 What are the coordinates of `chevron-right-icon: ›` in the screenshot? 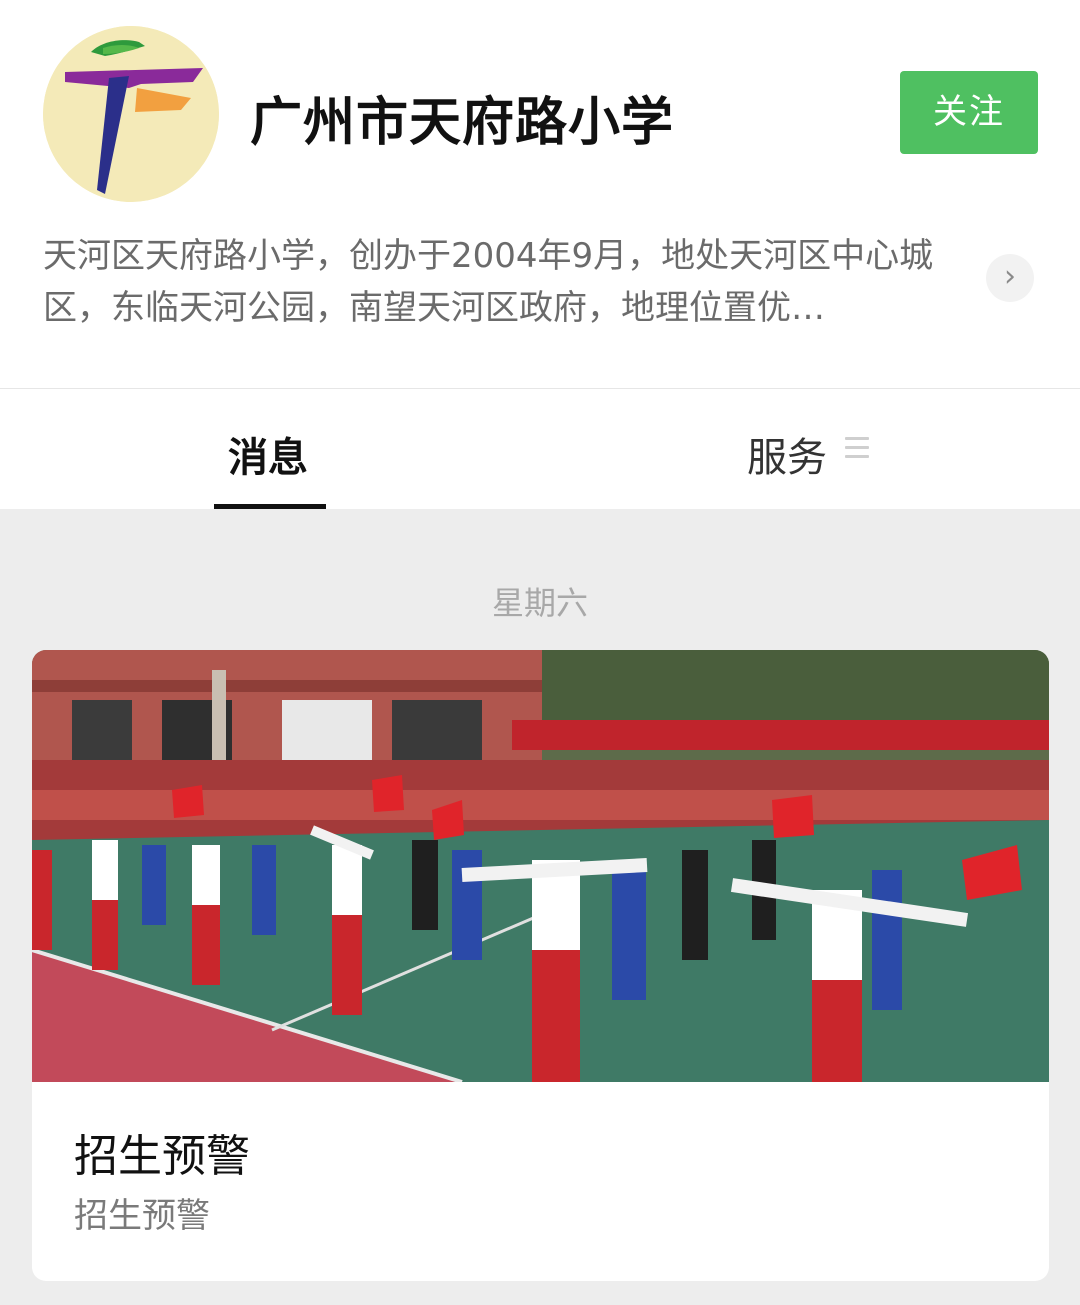 It's located at (1010, 278).